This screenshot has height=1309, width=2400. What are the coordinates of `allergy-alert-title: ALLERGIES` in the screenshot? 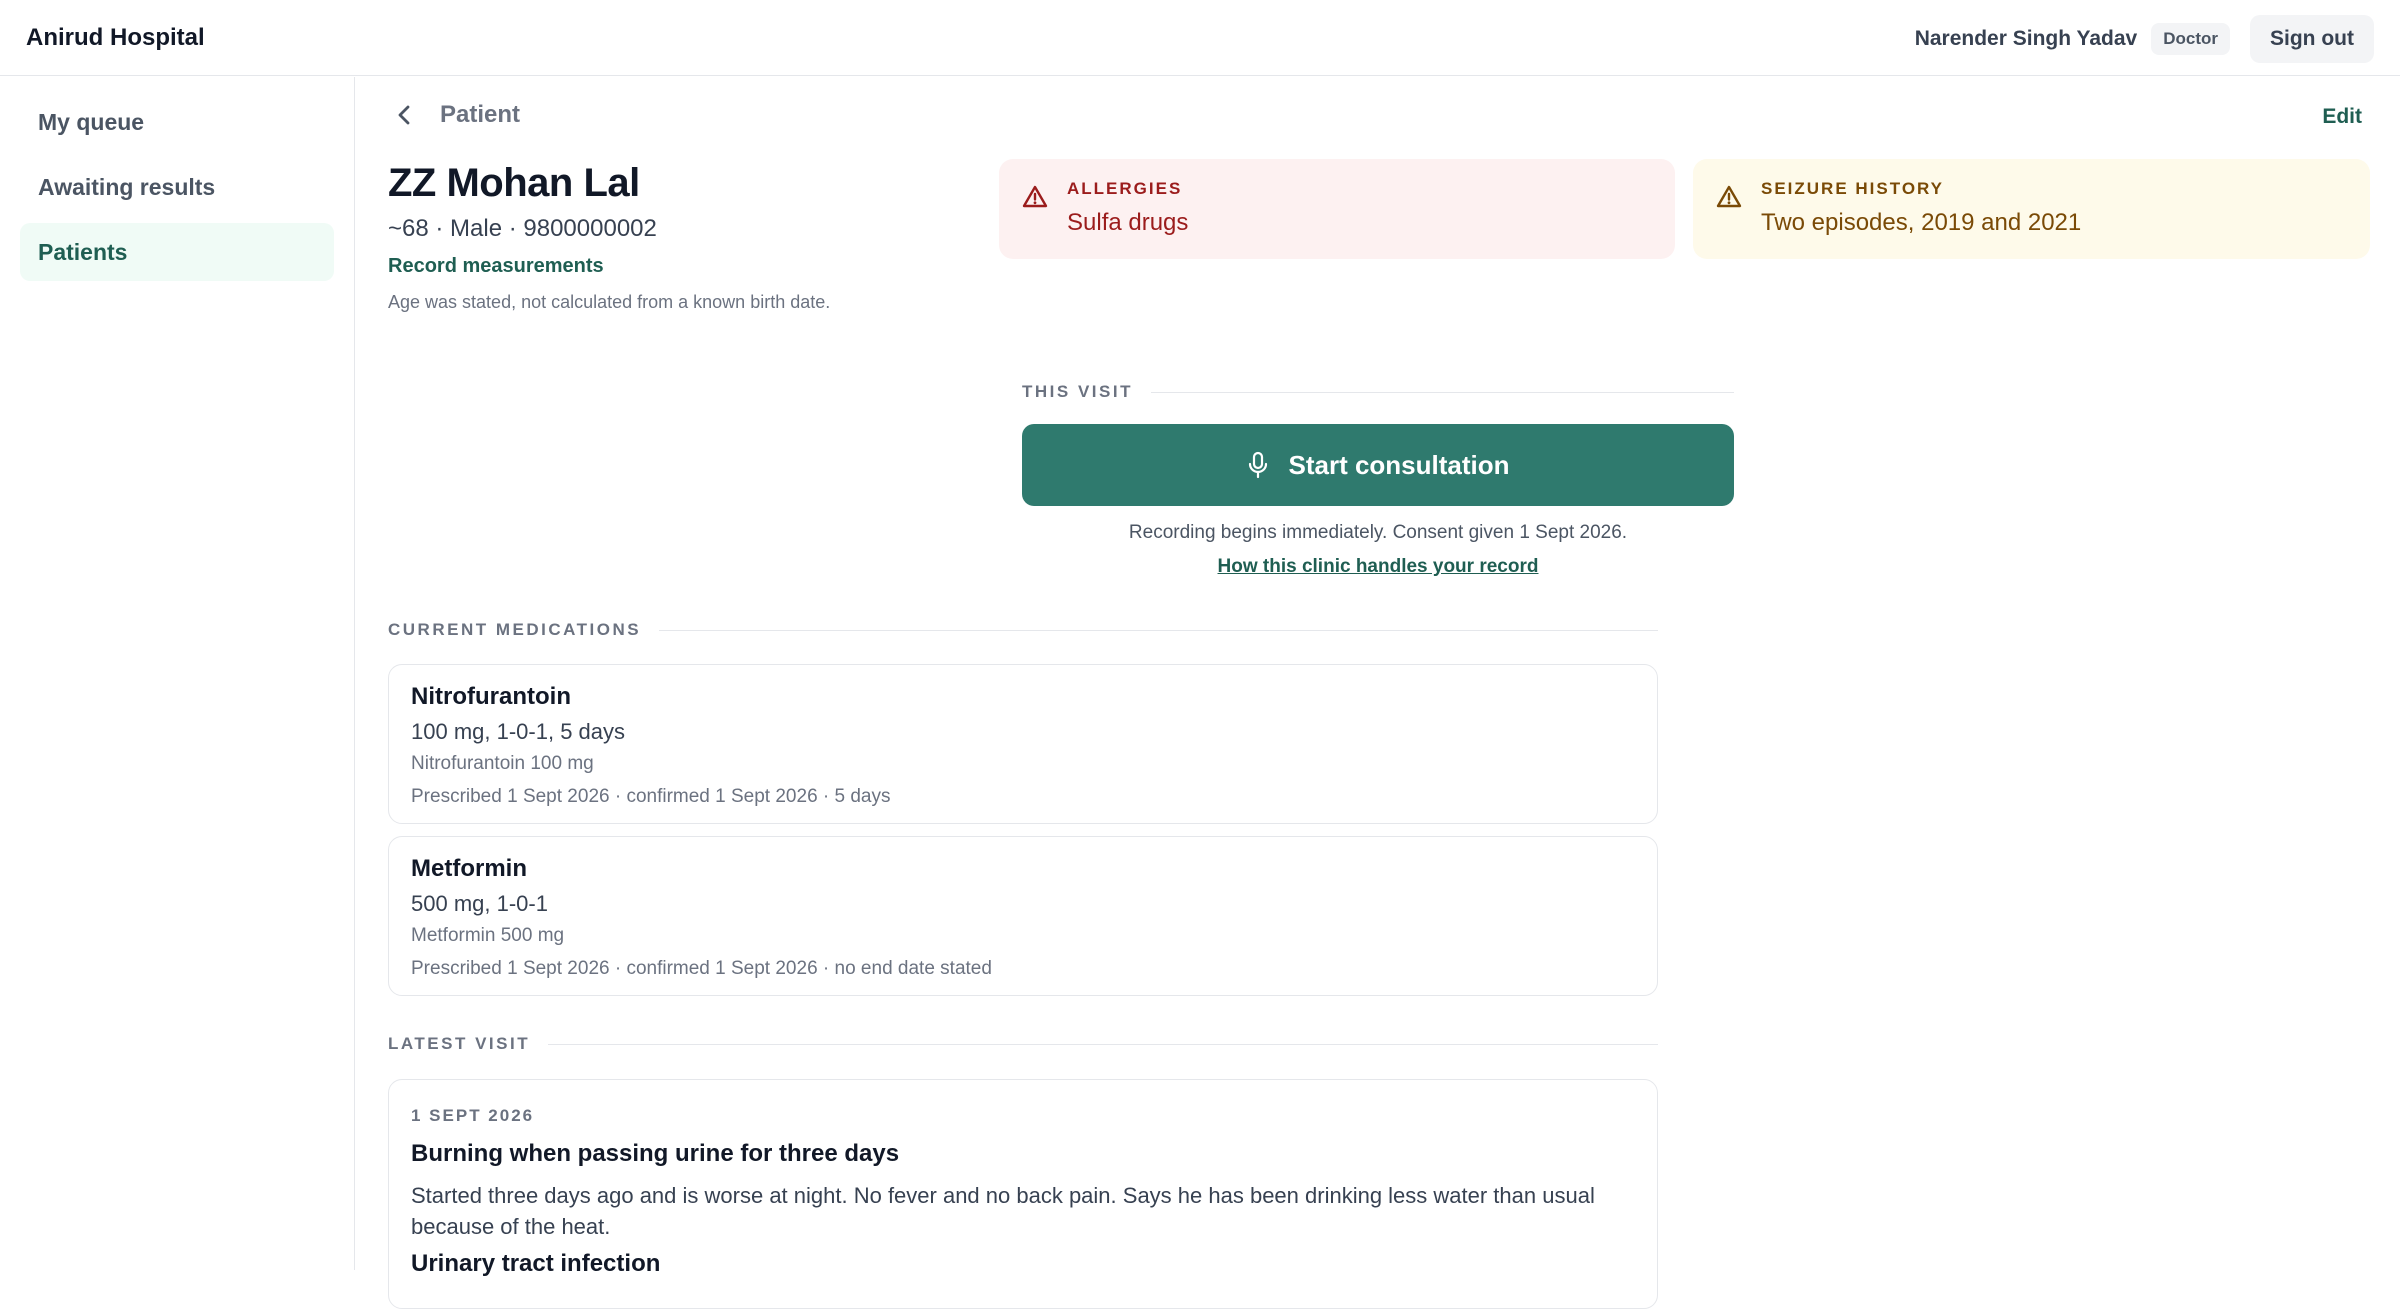 It's located at (1125, 188).